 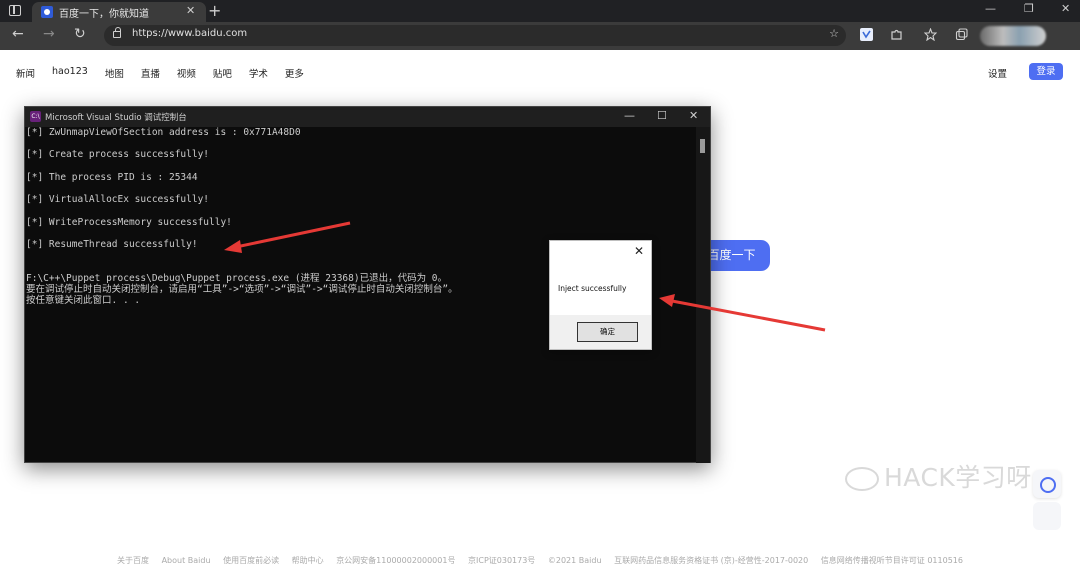 What do you see at coordinates (186, 560) in the screenshot?
I see `footer-link: About Baidu` at bounding box center [186, 560].